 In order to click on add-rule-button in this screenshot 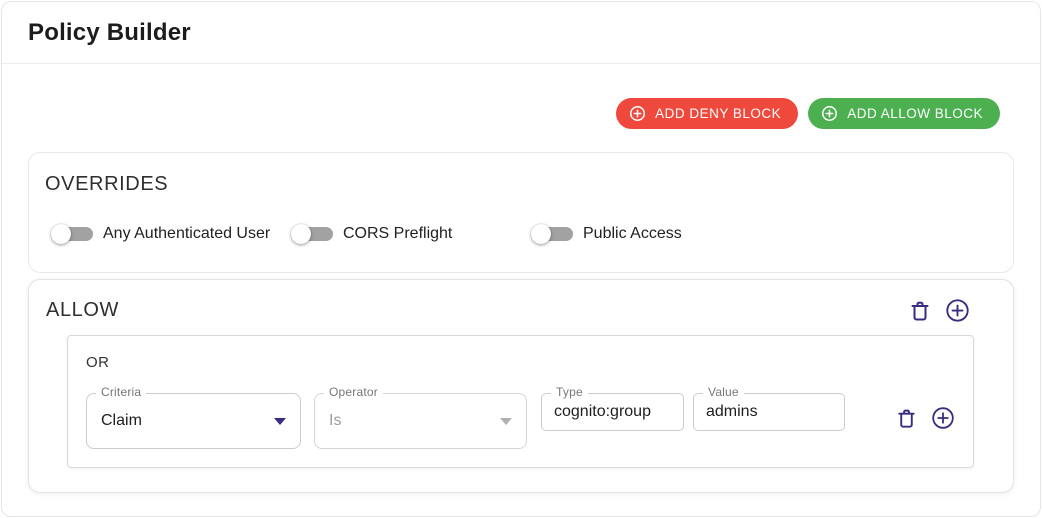, I will do `click(943, 418)`.